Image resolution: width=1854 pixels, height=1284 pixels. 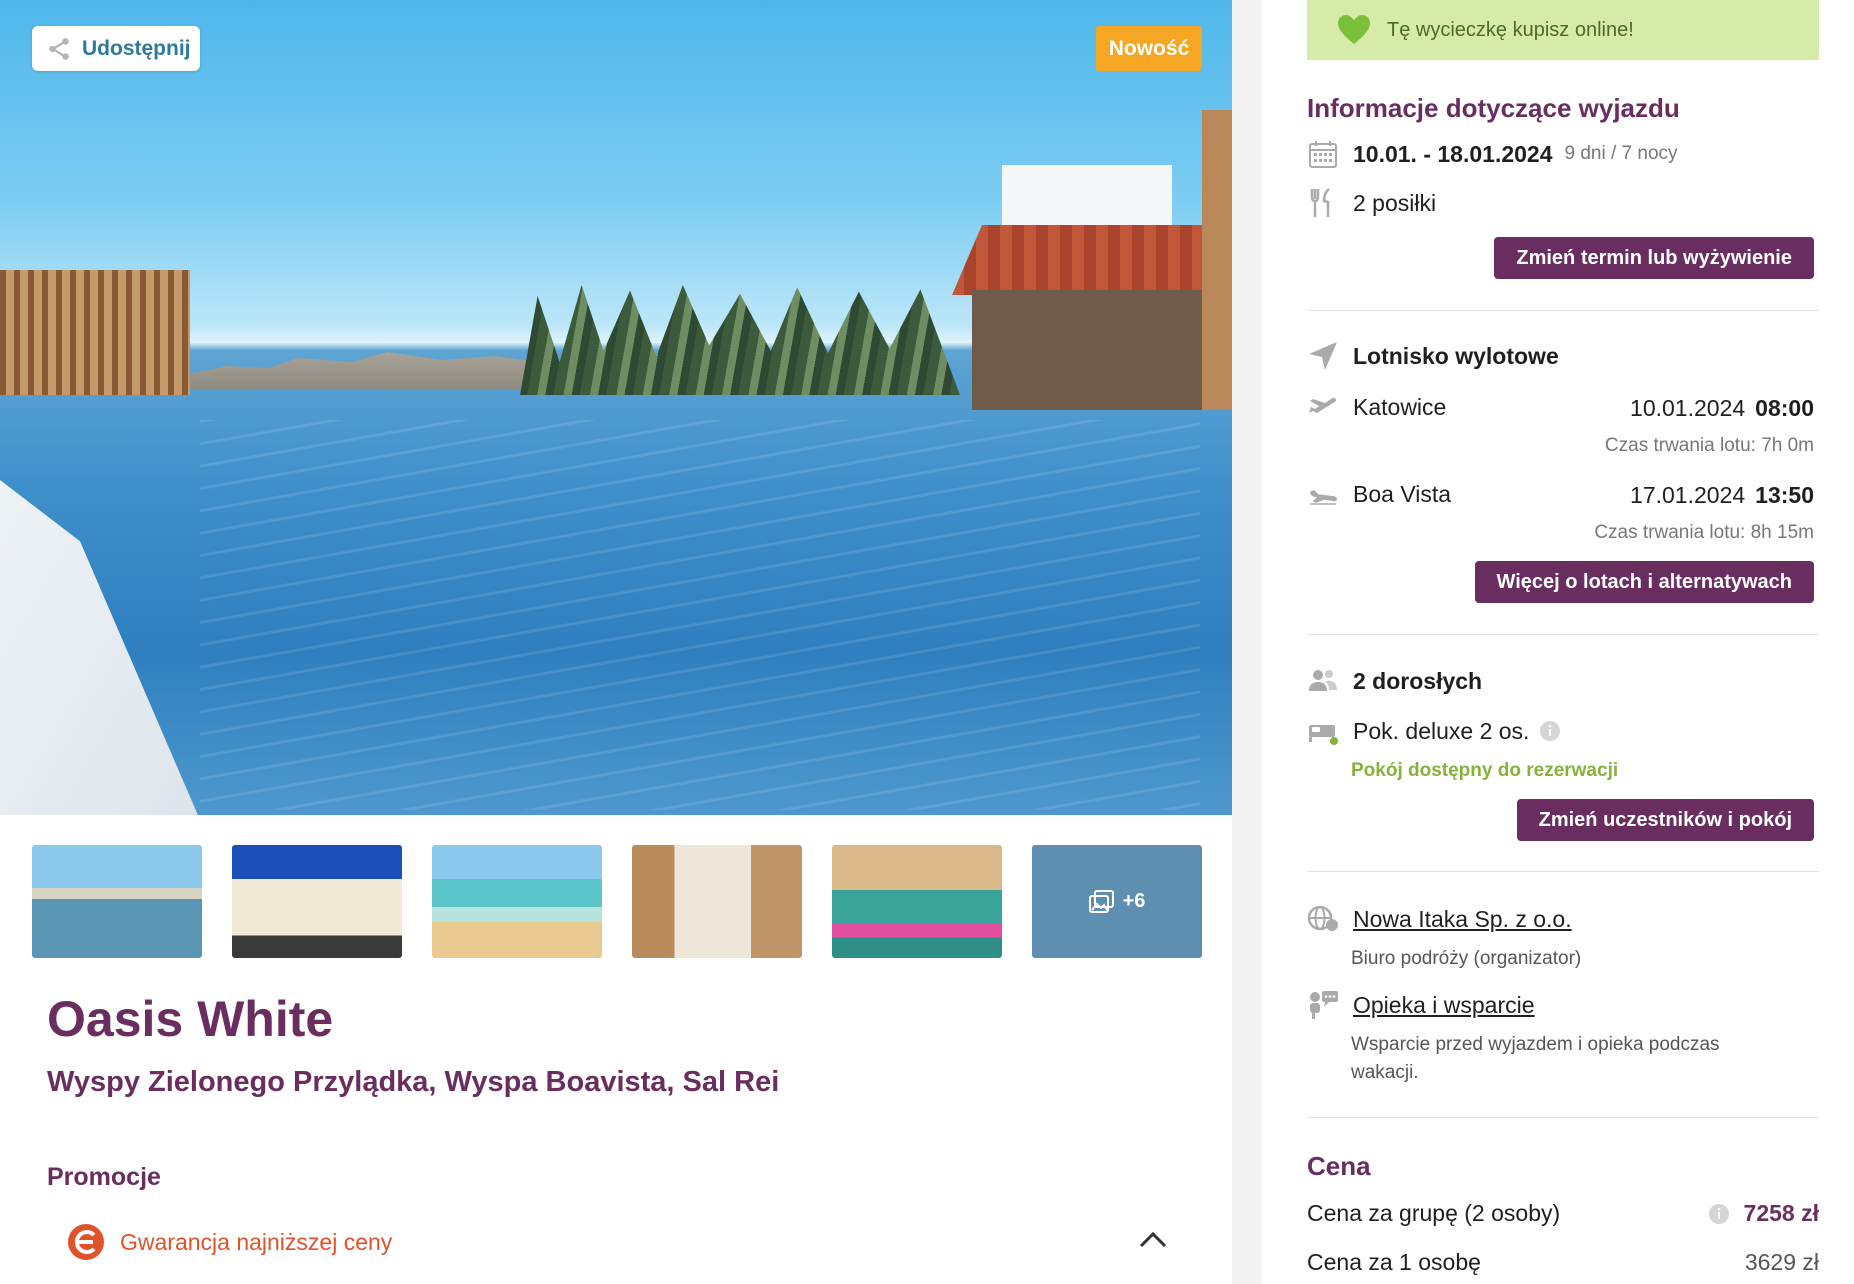 I want to click on support-link: Opieka i wsparcie, so click(x=1444, y=1005).